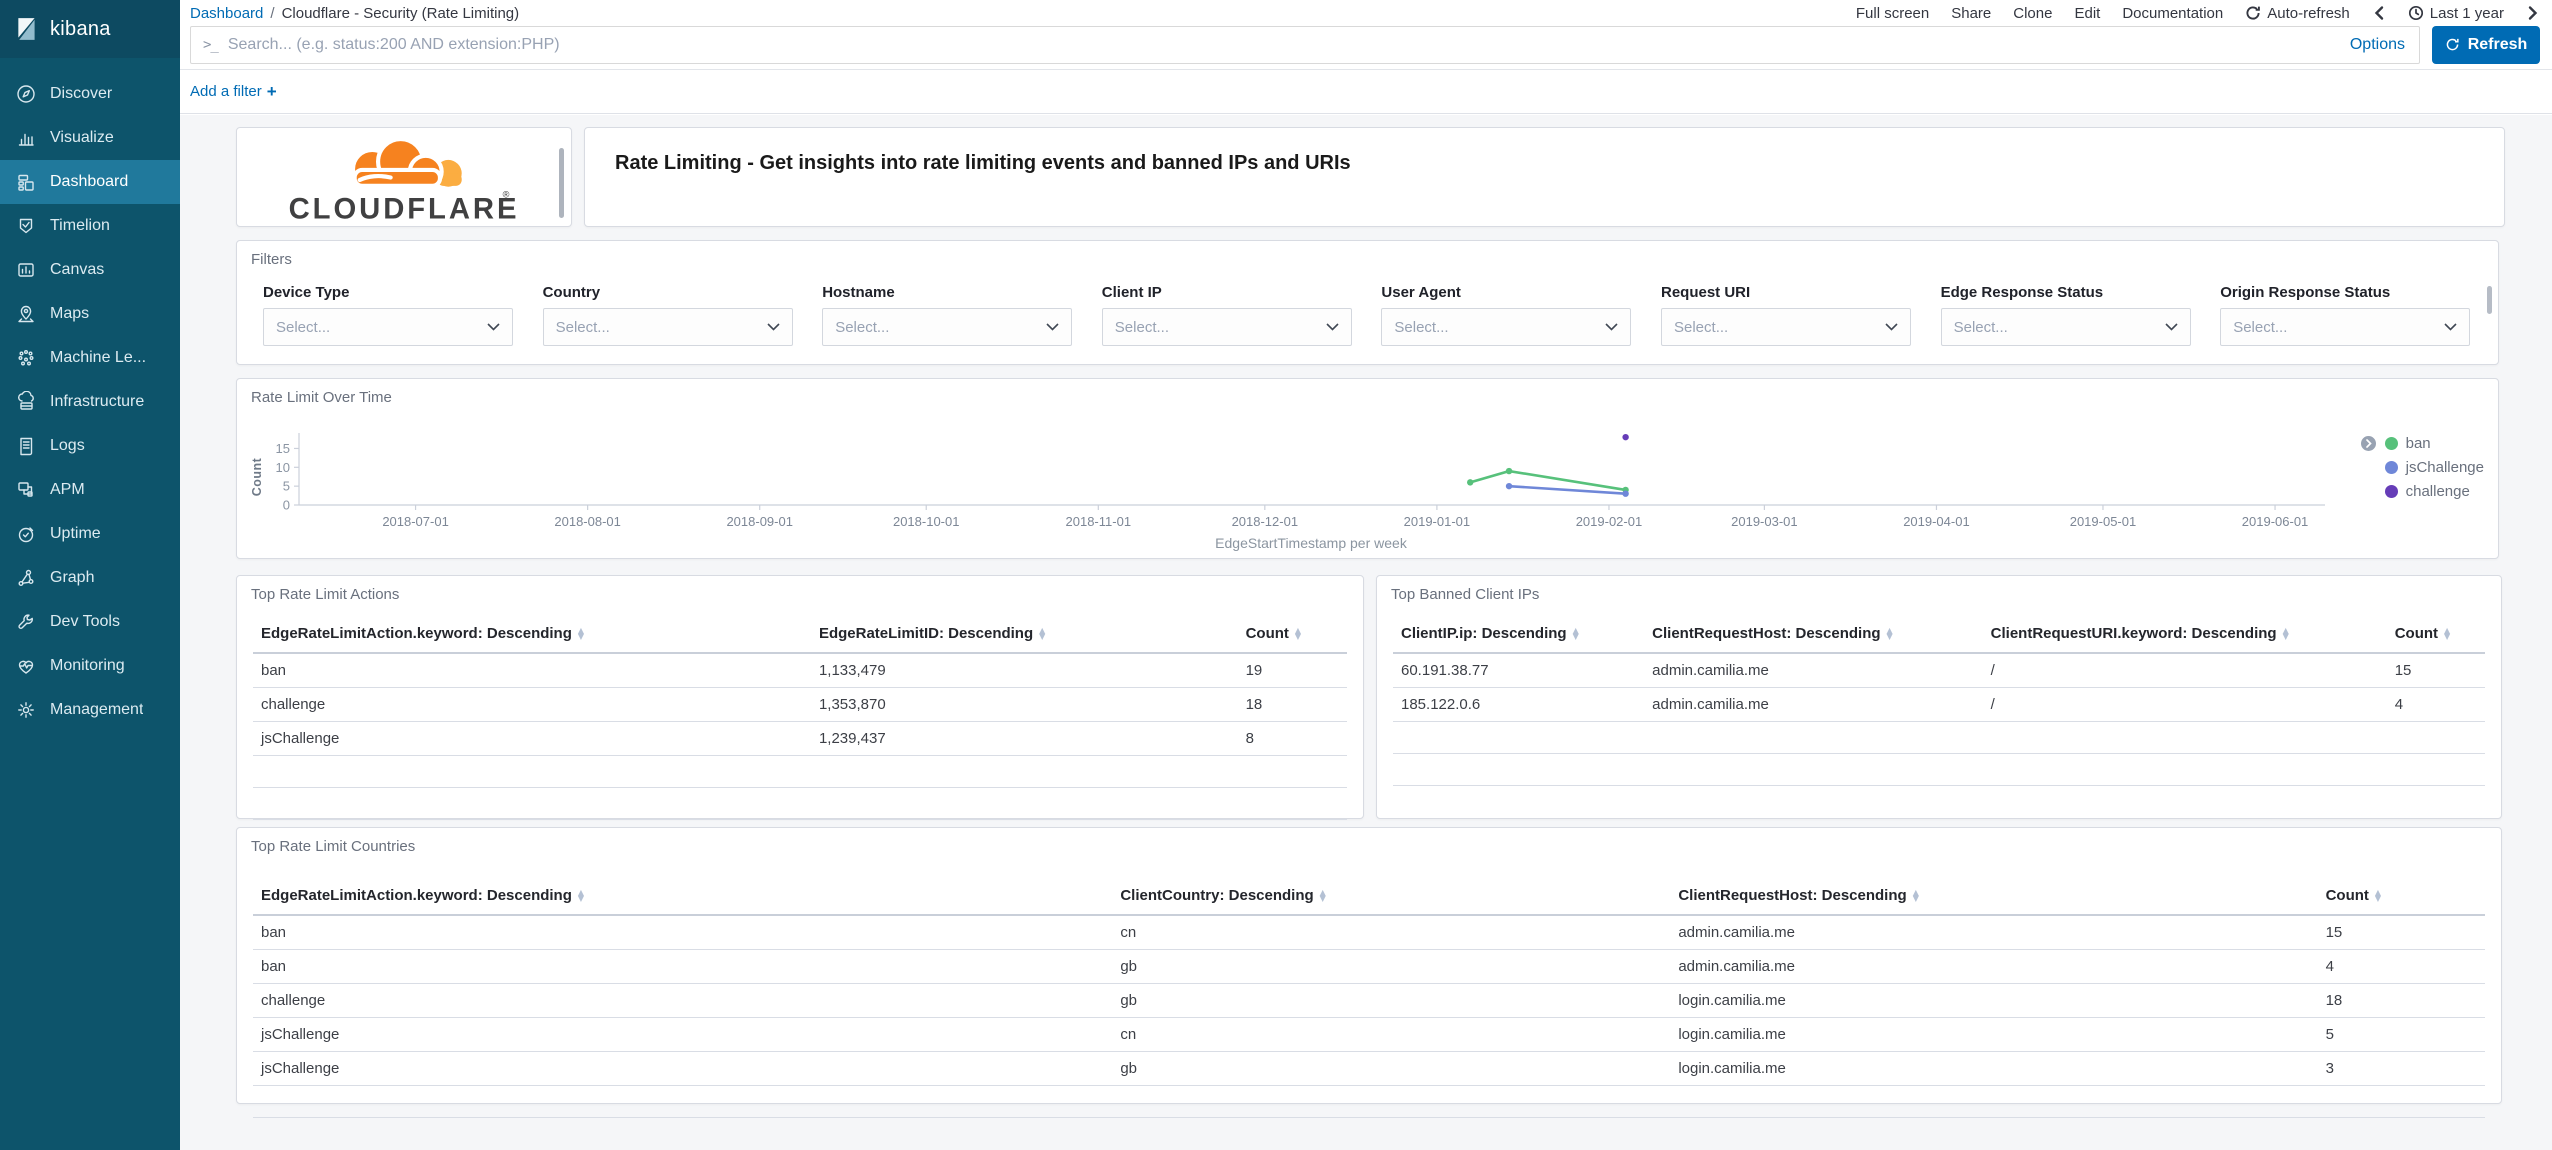 This screenshot has width=2552, height=1150. Describe the element at coordinates (1519, 634) in the screenshot. I see `column-header-clientip-ip-descending: ClientIP.ip: Descending ▲ ▼` at that location.